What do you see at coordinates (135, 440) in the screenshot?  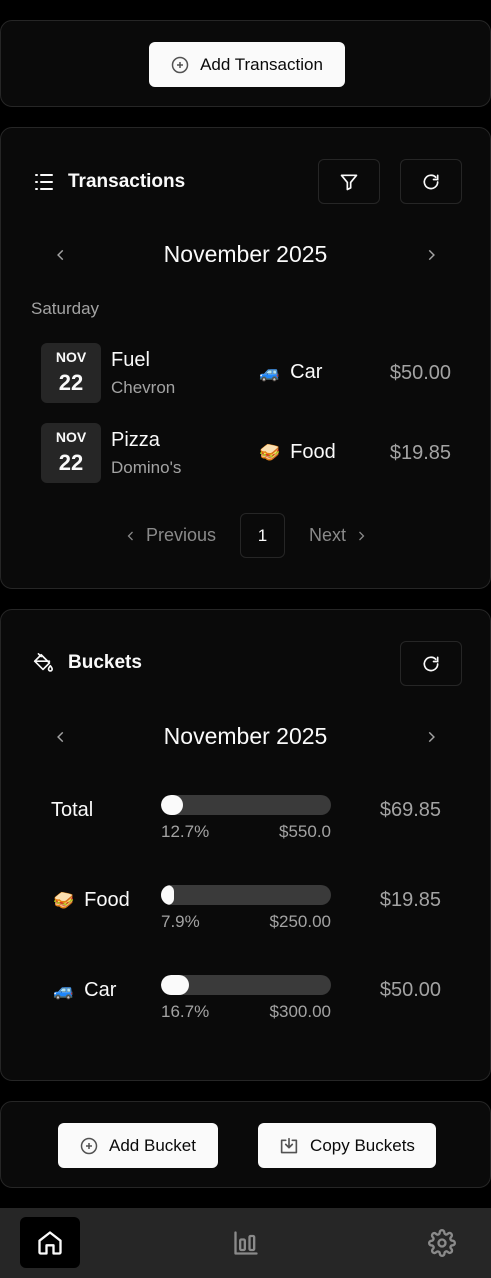 I see `transaction-name: Pizza` at bounding box center [135, 440].